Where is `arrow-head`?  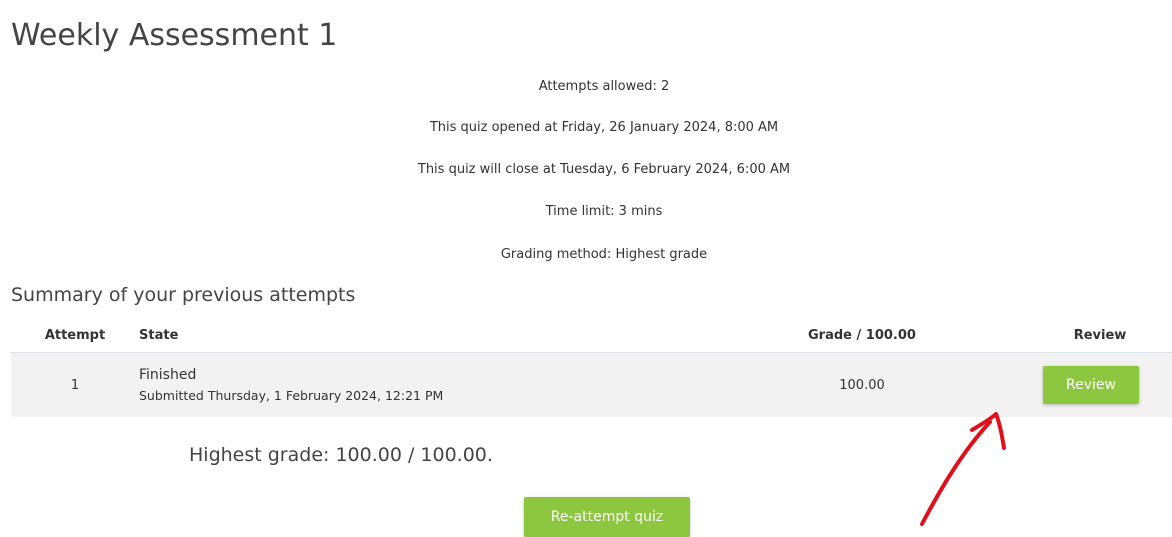 arrow-head is located at coordinates (988, 431).